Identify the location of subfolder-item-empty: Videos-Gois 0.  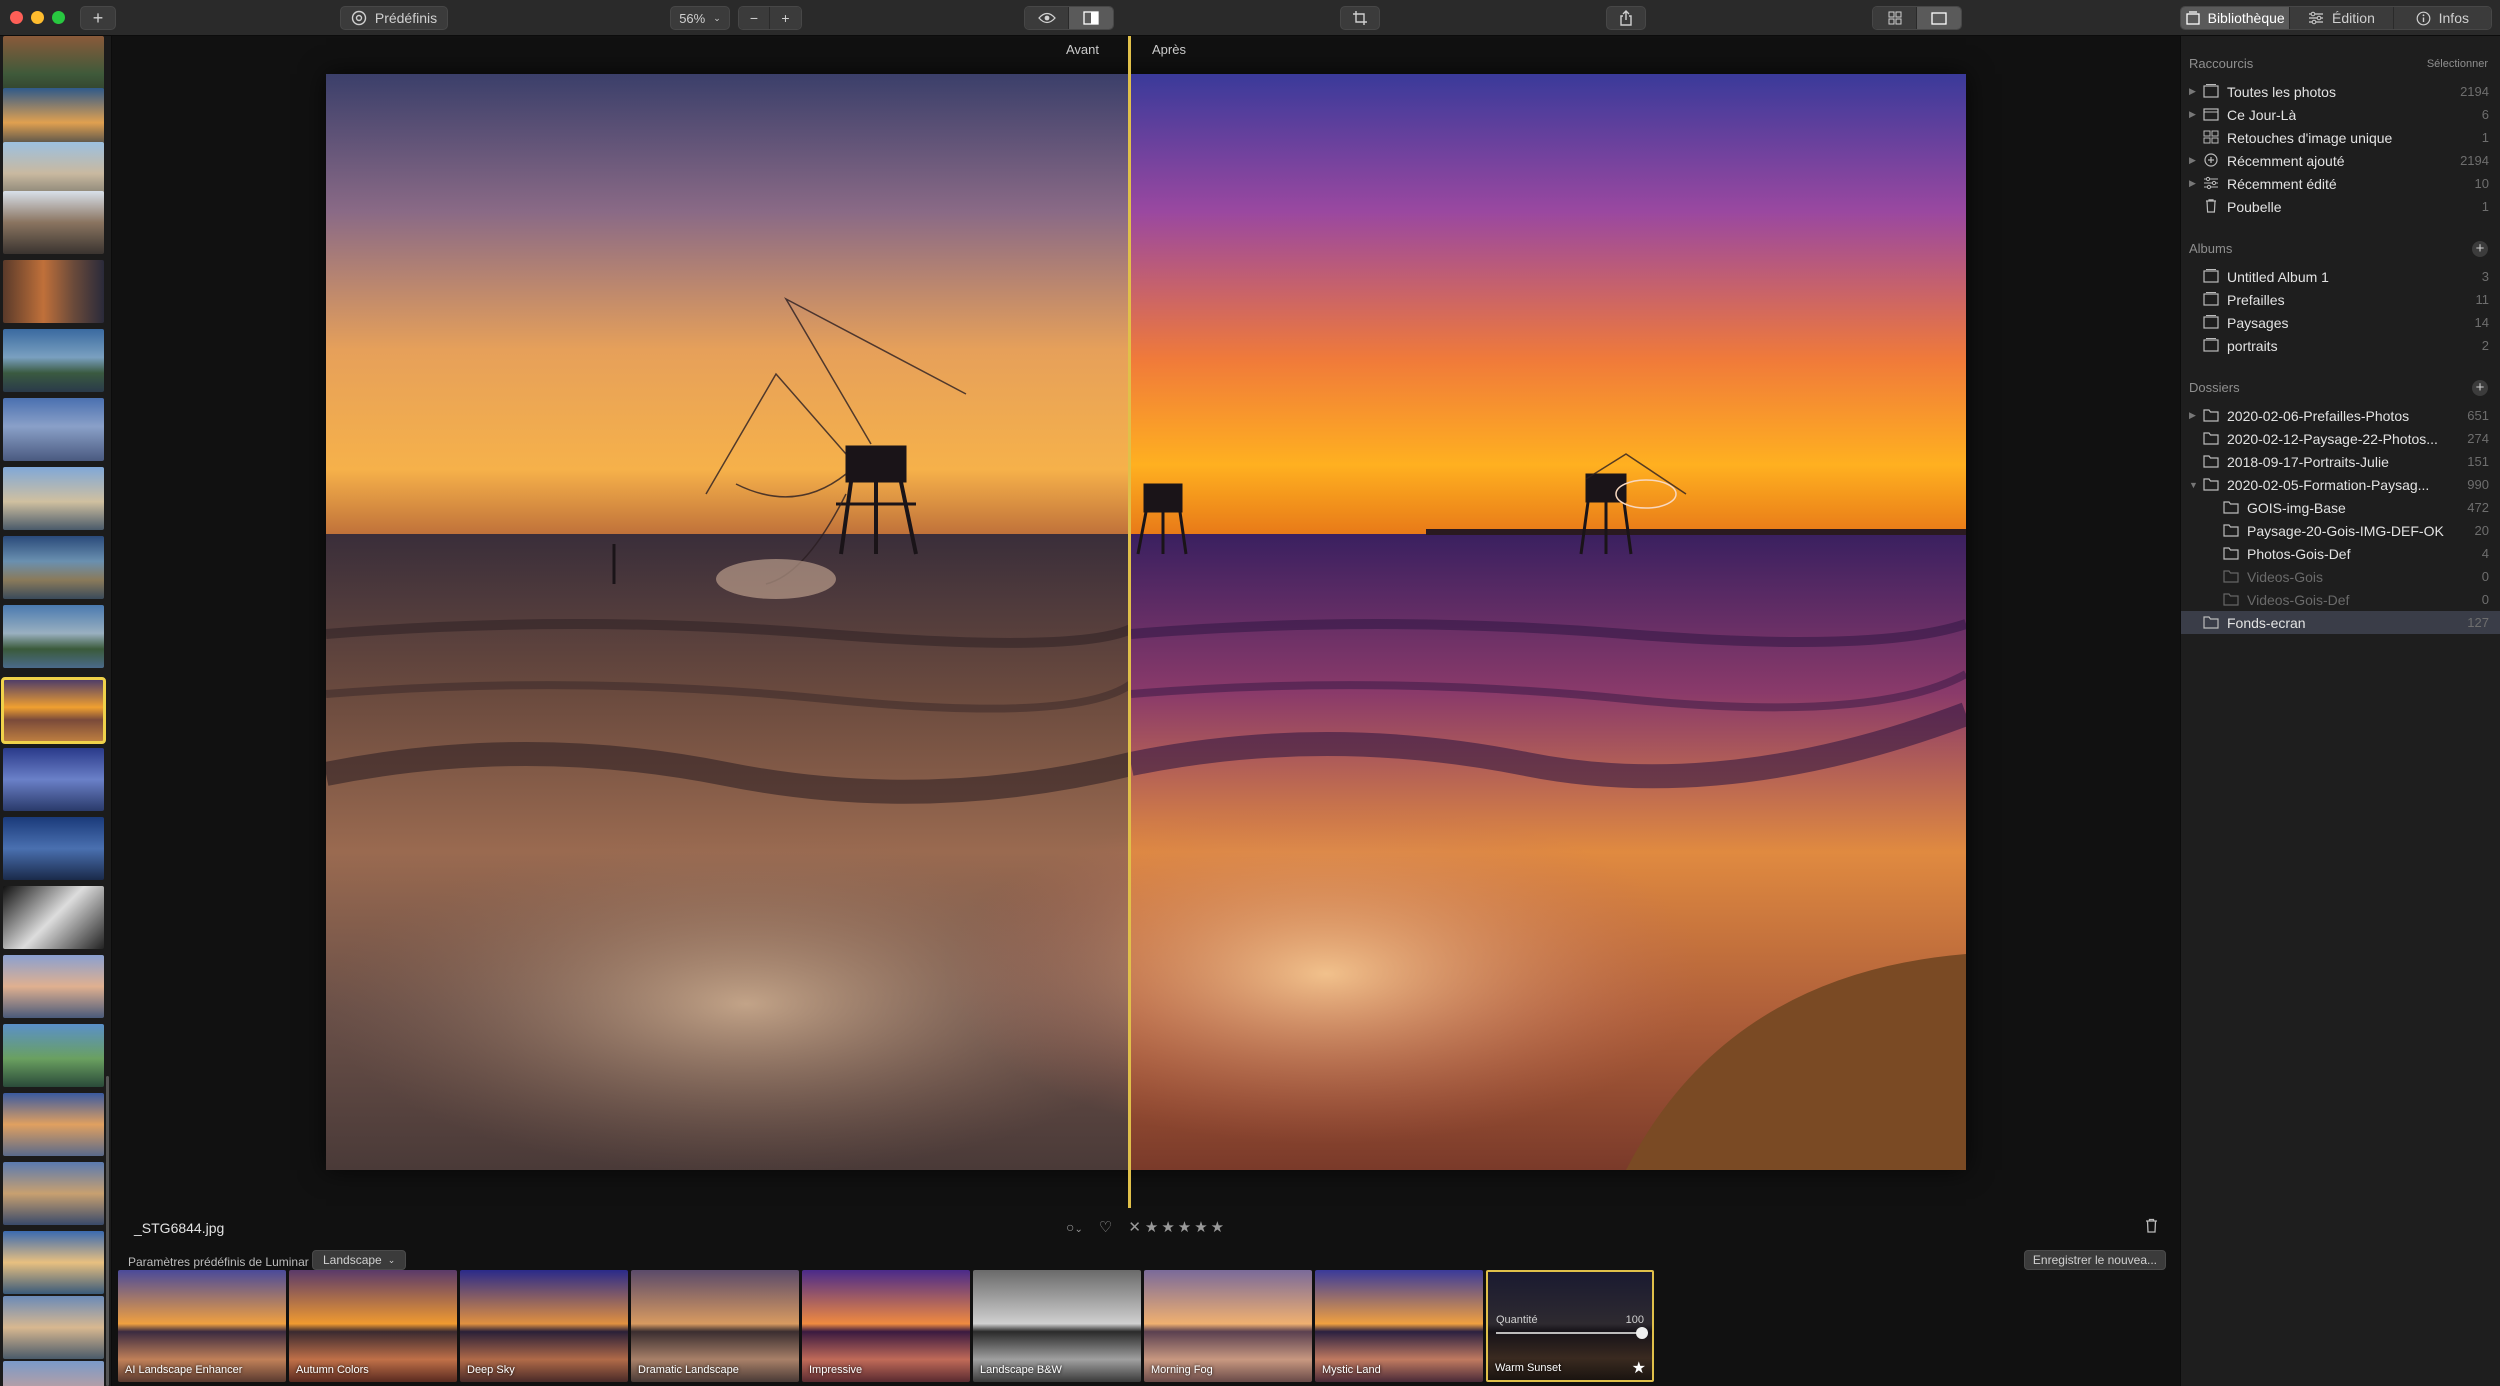
(2340, 576).